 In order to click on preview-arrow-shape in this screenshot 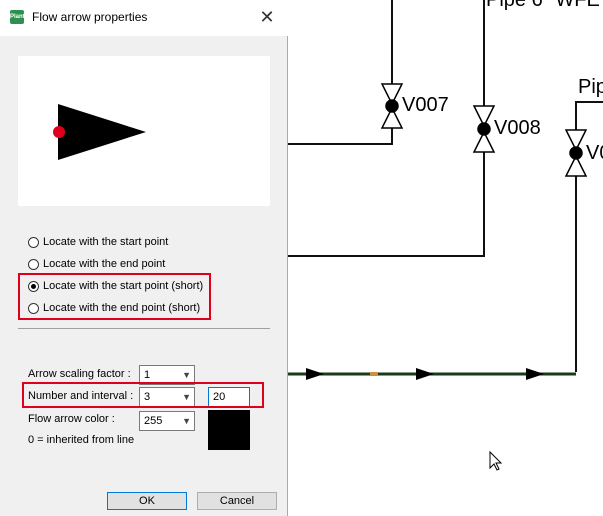, I will do `click(102, 132)`.